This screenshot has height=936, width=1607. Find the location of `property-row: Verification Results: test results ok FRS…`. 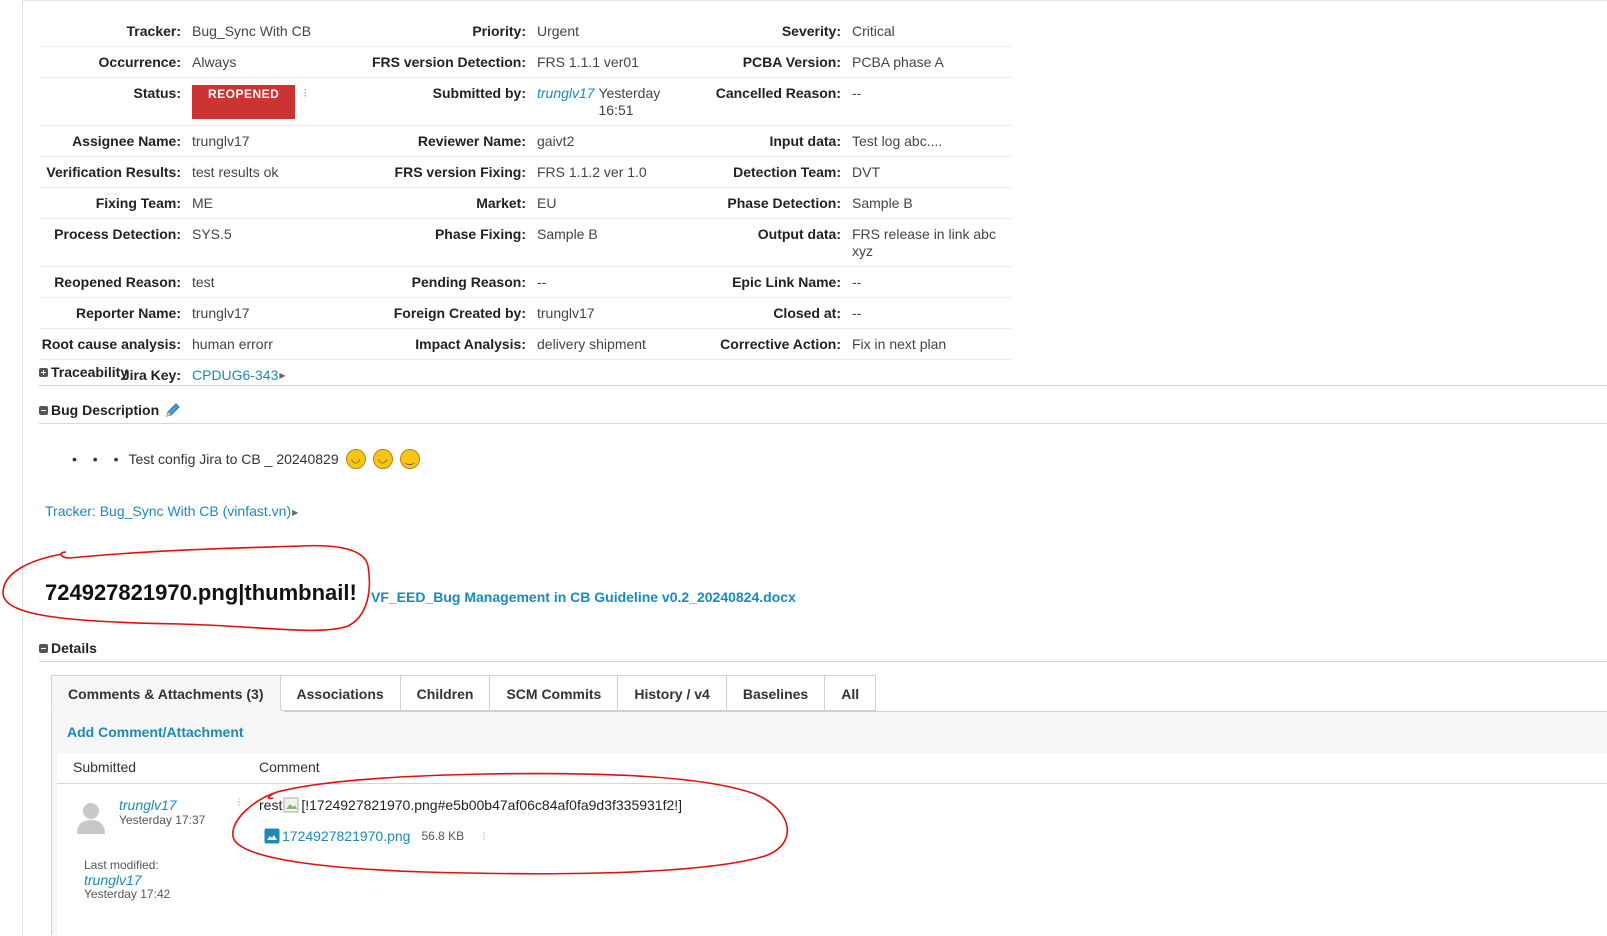

property-row: Verification Results: test results ok FRS… is located at coordinates (526, 172).